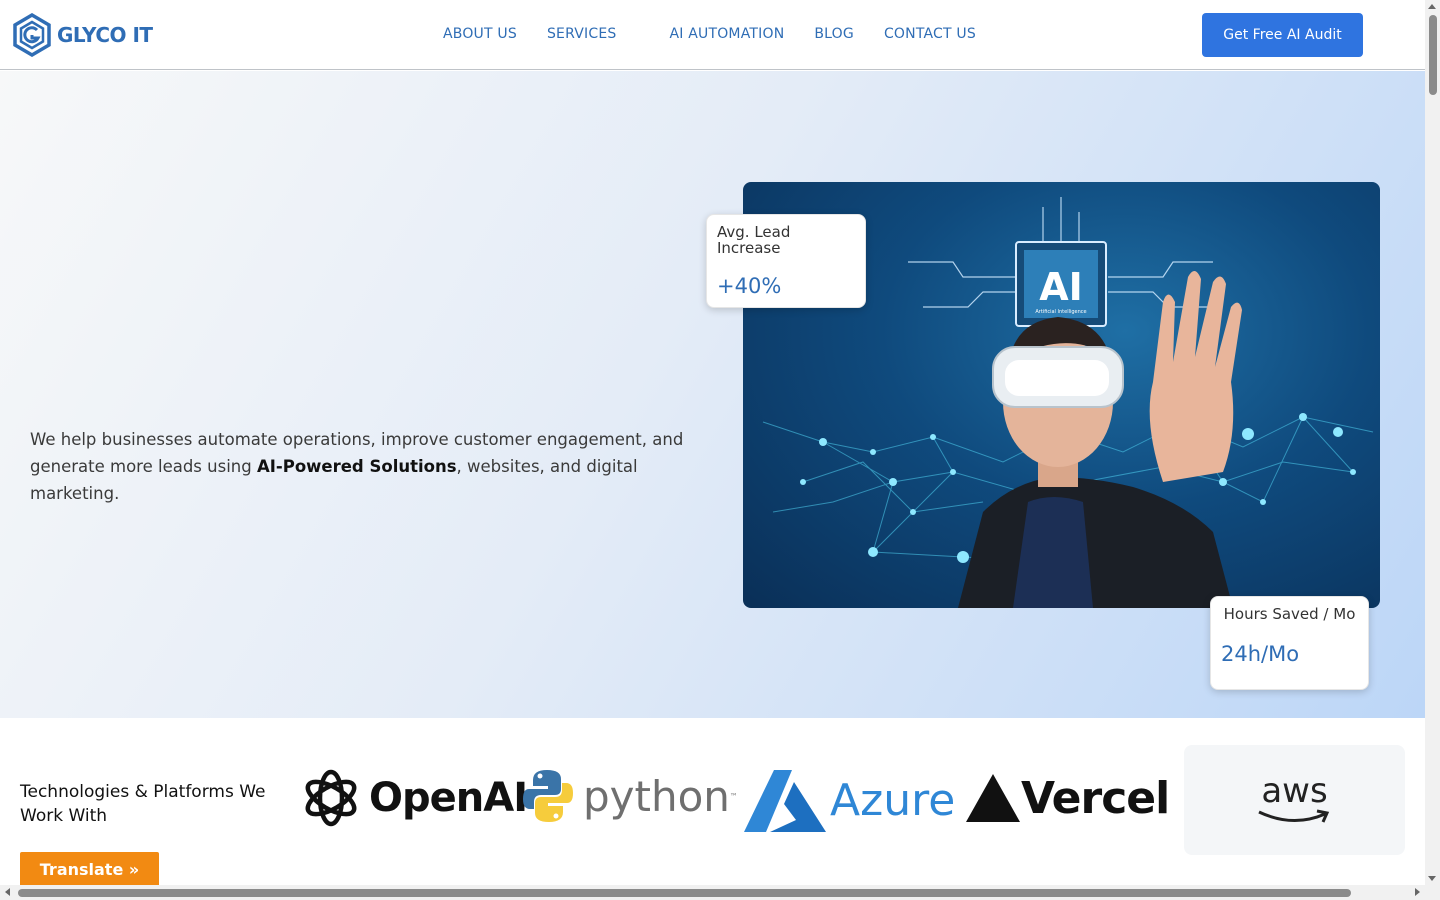  Describe the element at coordinates (754, 240) in the screenshot. I see `stat-label: Avg. Lead Increase` at that location.